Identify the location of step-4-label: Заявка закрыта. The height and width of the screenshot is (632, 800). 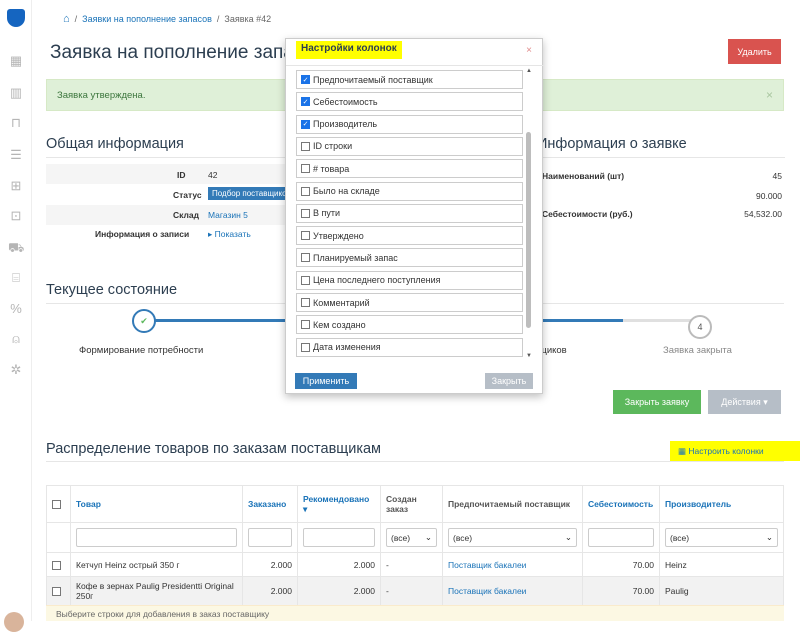
(697, 350).